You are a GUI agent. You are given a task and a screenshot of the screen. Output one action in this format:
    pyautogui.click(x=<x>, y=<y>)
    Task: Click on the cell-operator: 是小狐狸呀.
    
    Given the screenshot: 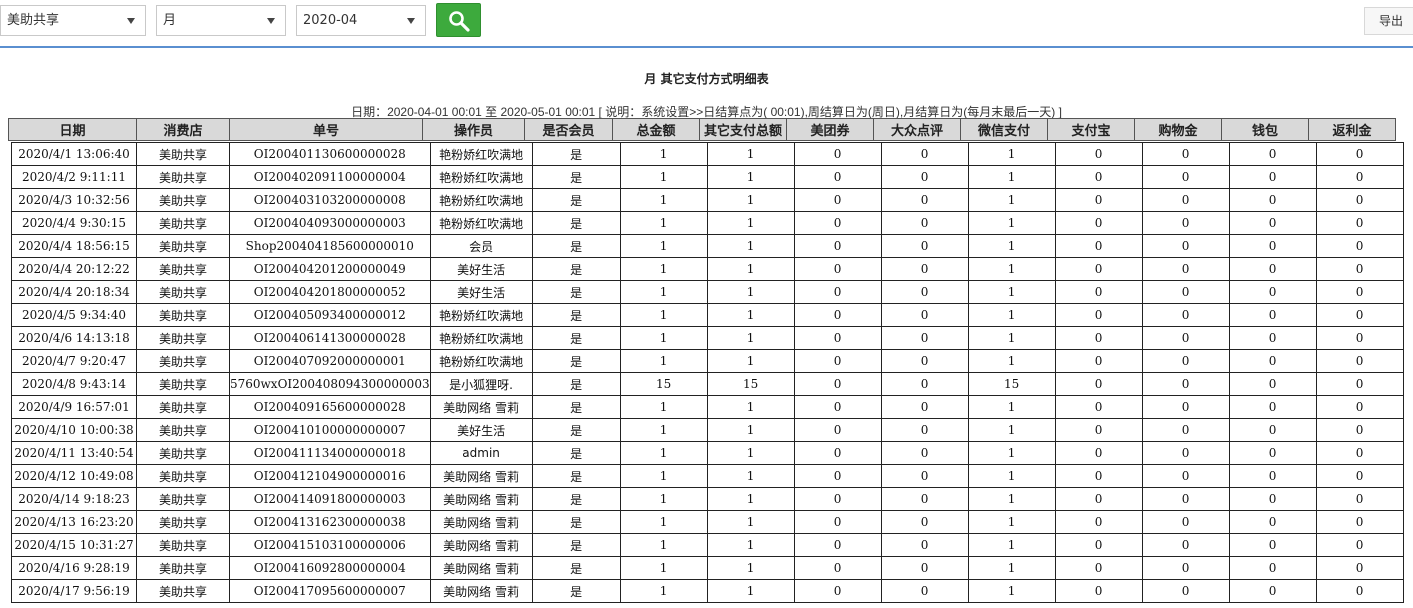 What is the action you would take?
    pyautogui.click(x=481, y=384)
    